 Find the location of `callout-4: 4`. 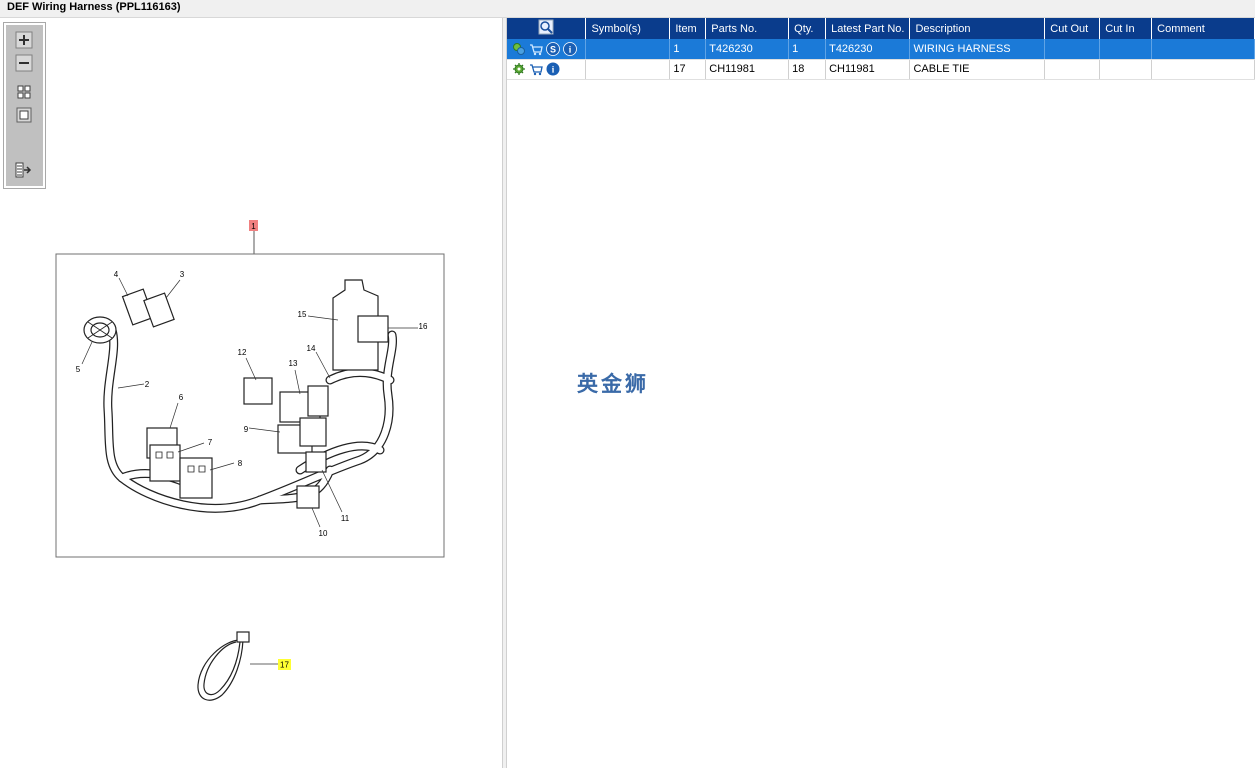

callout-4: 4 is located at coordinates (116, 274).